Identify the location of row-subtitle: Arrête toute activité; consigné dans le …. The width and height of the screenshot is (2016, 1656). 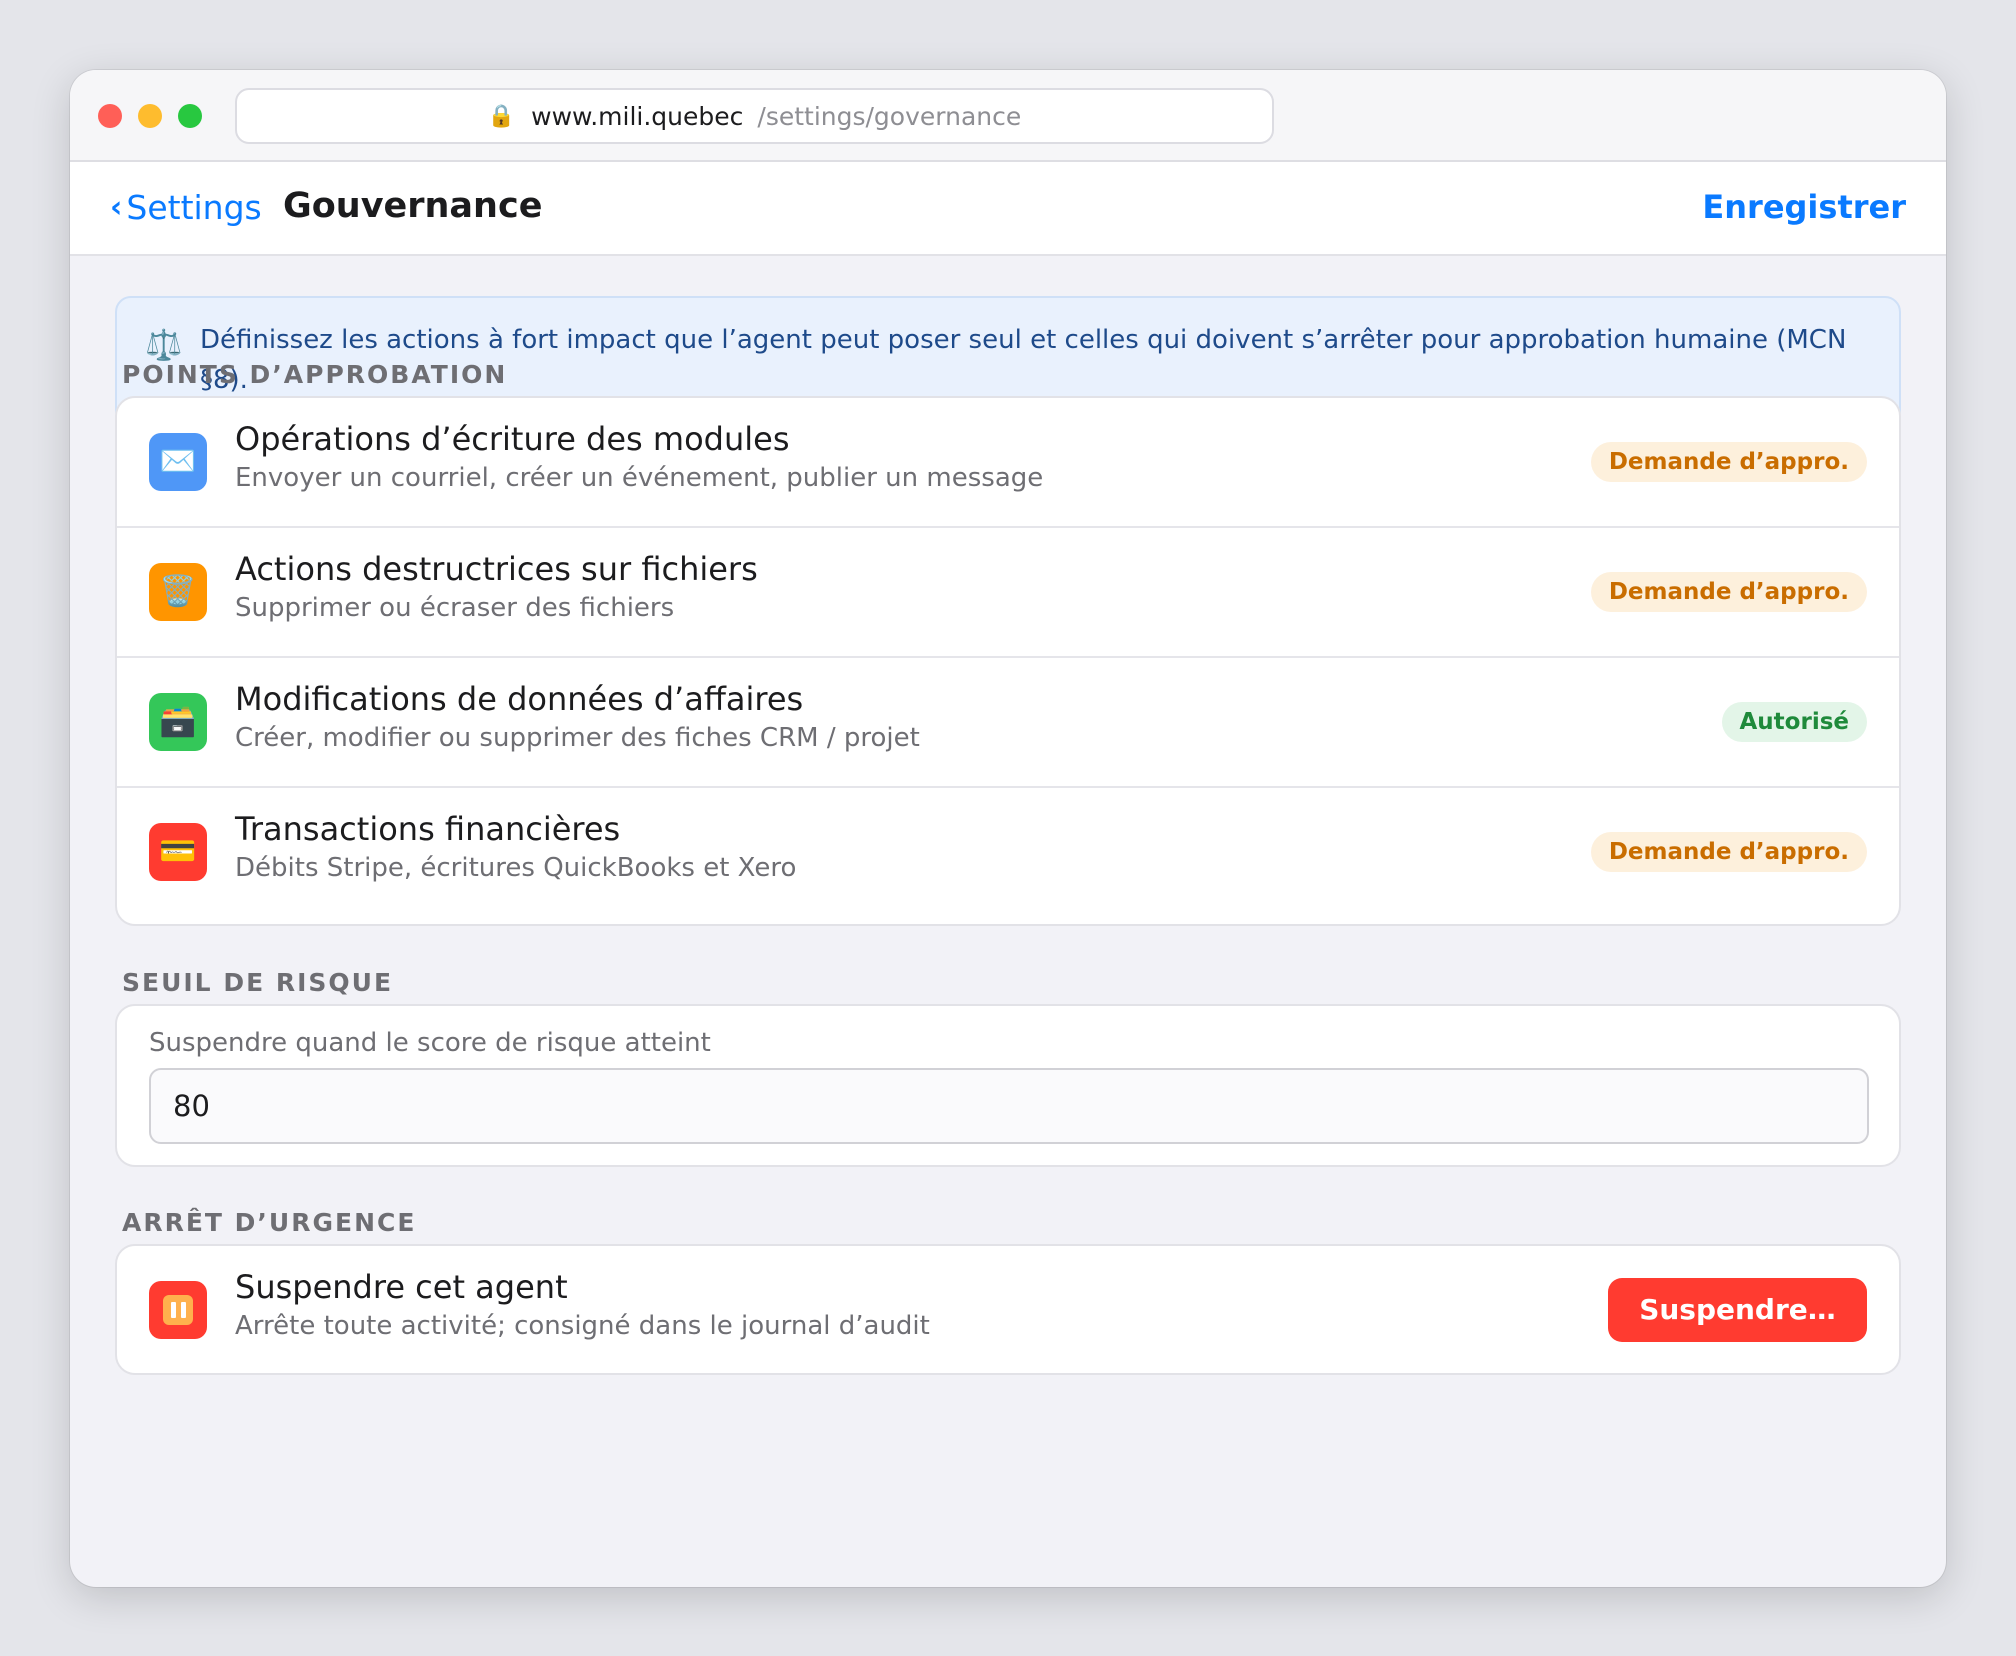
(582, 1326).